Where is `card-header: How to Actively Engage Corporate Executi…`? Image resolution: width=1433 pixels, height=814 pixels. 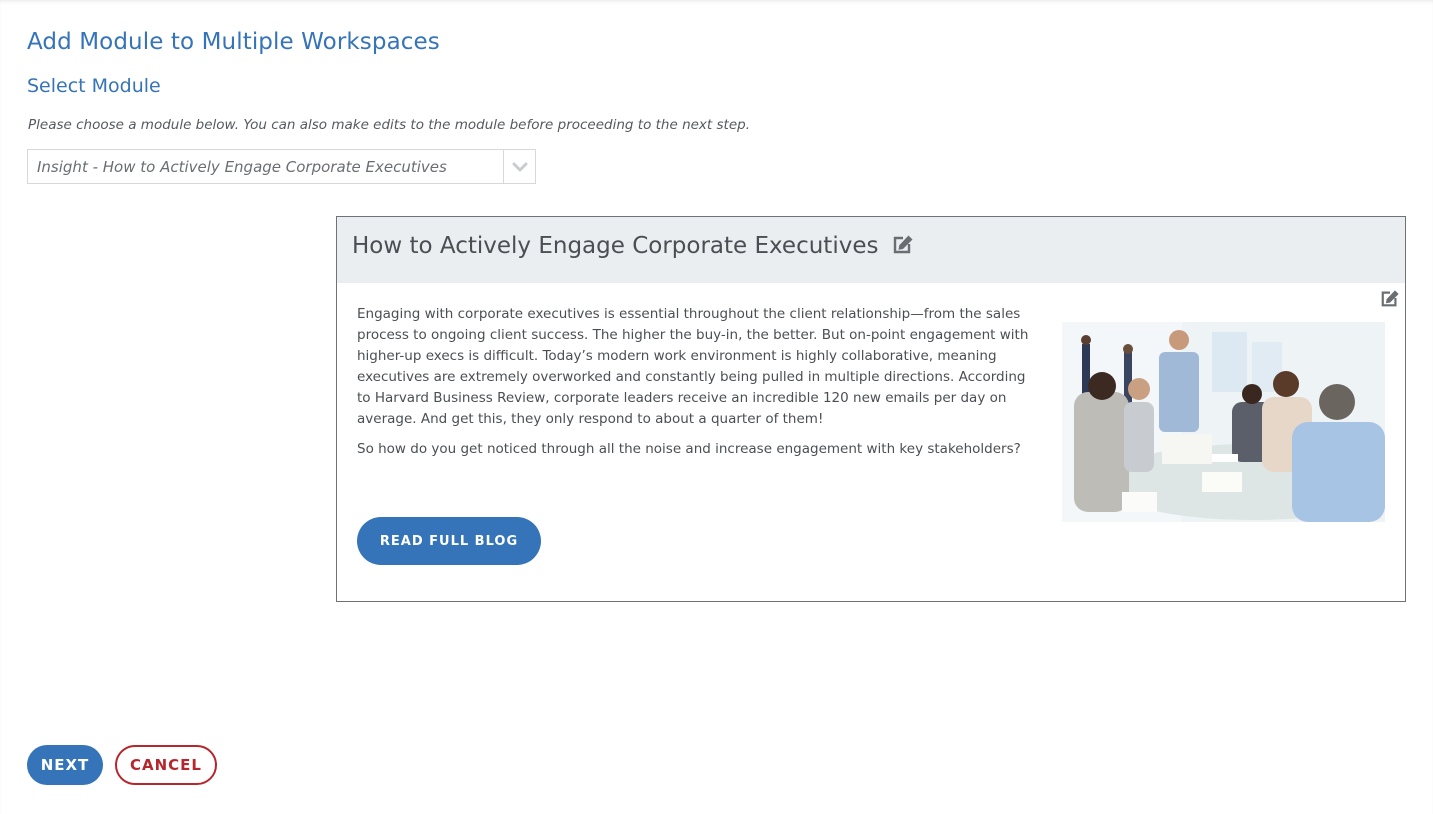
card-header: How to Actively Engage Corporate Executi… is located at coordinates (871, 250).